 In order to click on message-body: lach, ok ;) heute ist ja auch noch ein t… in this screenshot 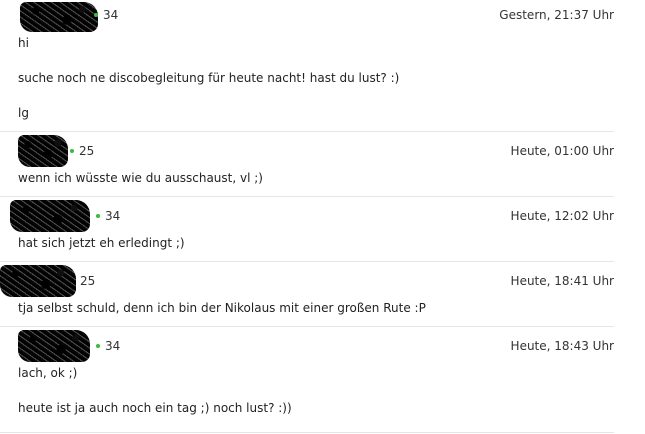, I will do `click(307, 396)`.